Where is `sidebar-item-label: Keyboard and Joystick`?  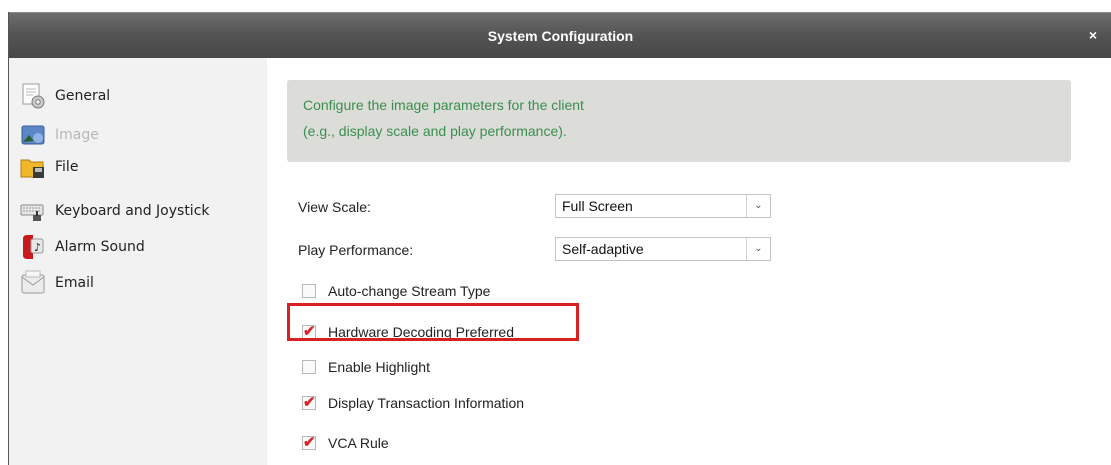 sidebar-item-label: Keyboard and Joystick is located at coordinates (132, 211).